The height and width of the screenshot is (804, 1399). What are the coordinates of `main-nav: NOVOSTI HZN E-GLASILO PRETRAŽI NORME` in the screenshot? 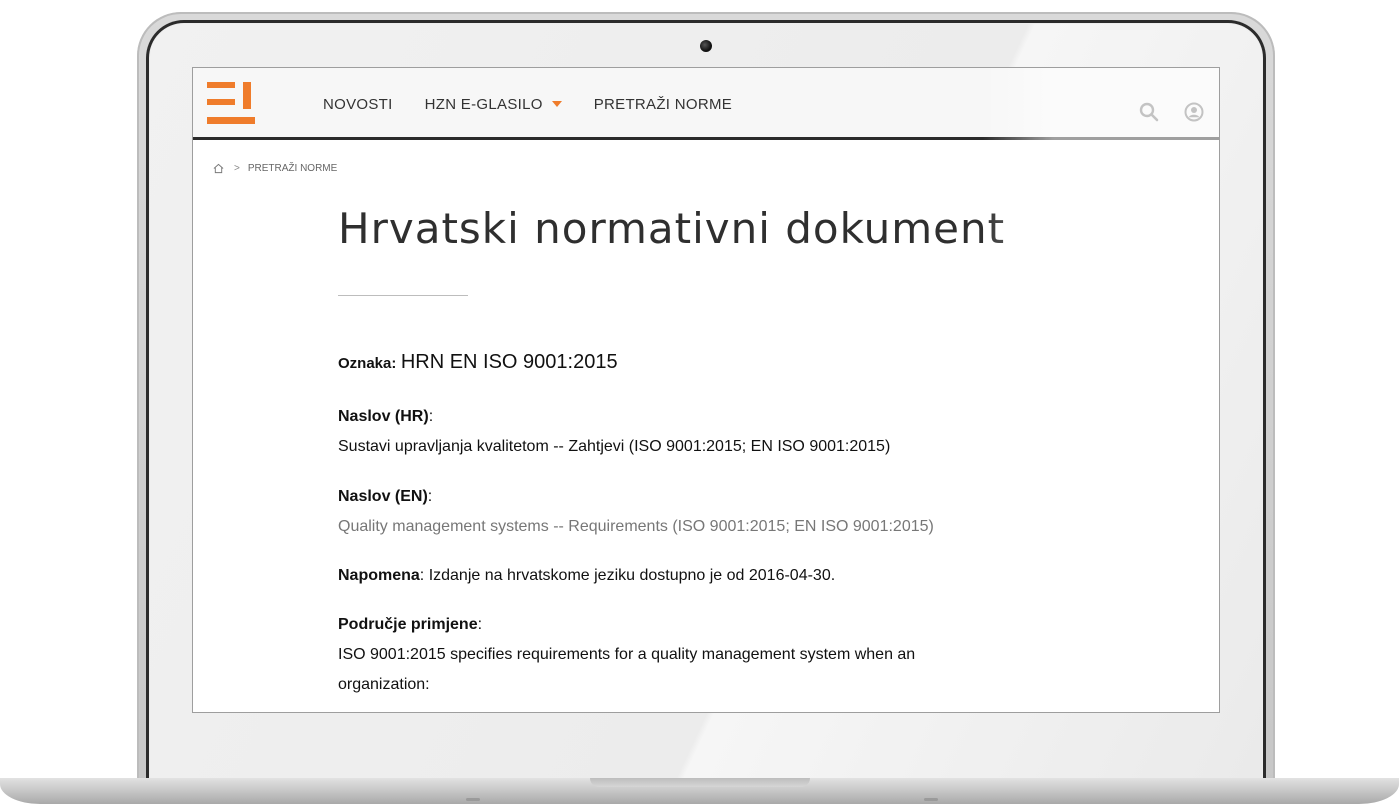 It's located at (543, 104).